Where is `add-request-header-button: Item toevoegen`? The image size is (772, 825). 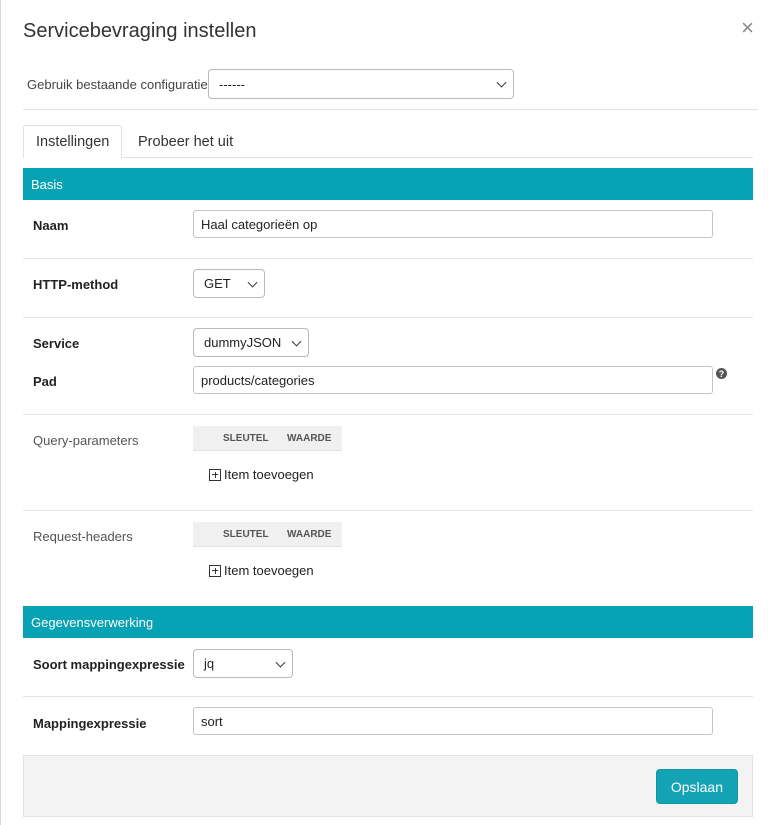 add-request-header-button: Item toevoegen is located at coordinates (261, 570).